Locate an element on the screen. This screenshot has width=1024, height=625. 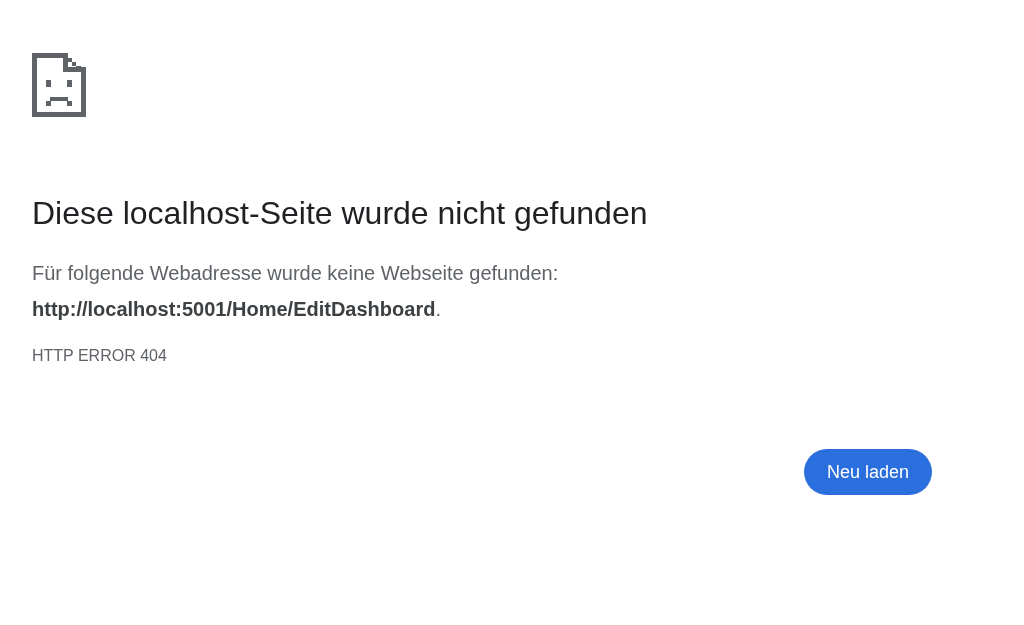
sad-page-icon is located at coordinates (59, 85).